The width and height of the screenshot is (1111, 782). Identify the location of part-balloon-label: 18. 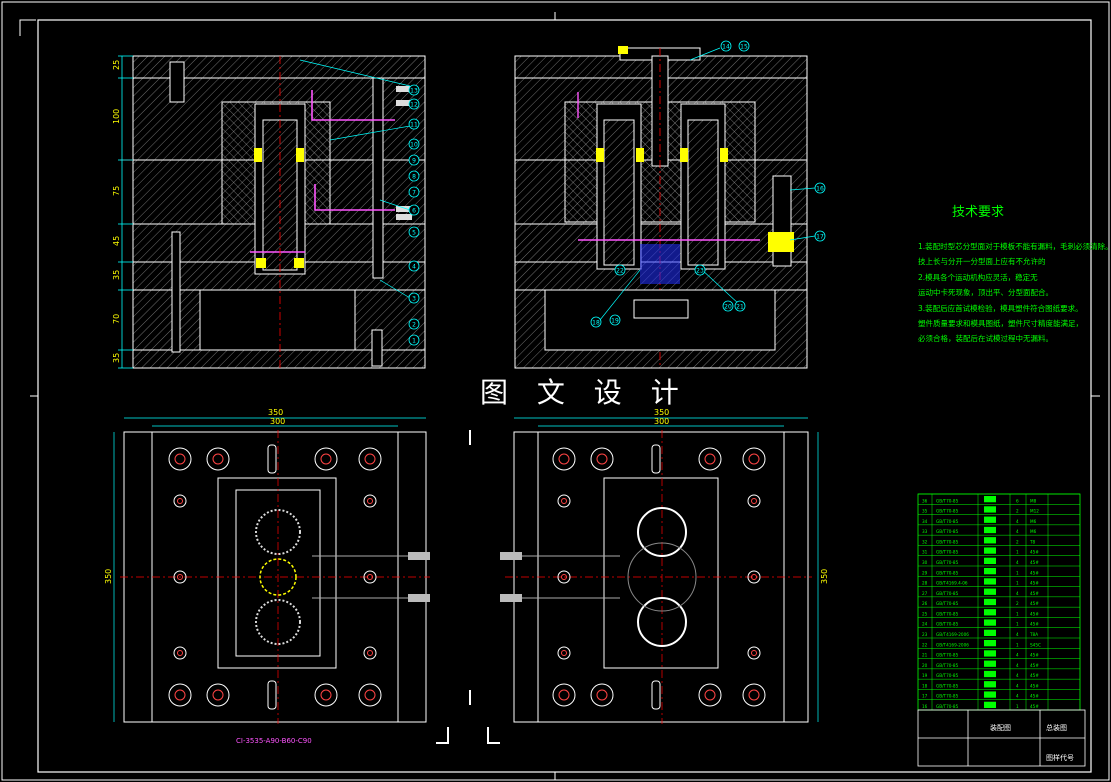
(596, 323).